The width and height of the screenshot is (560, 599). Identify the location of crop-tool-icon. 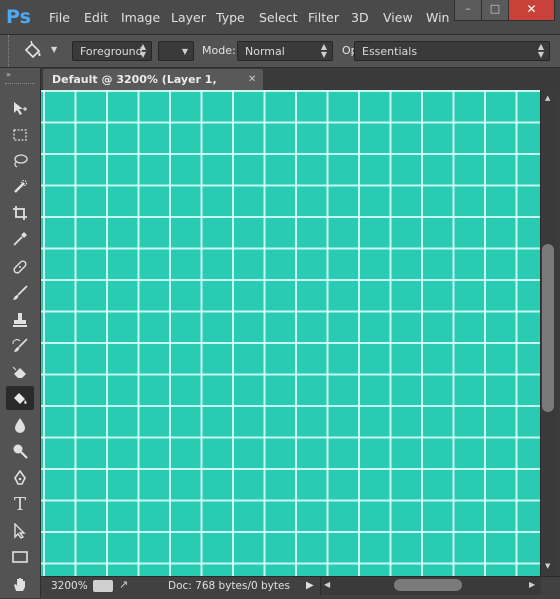
(20, 213).